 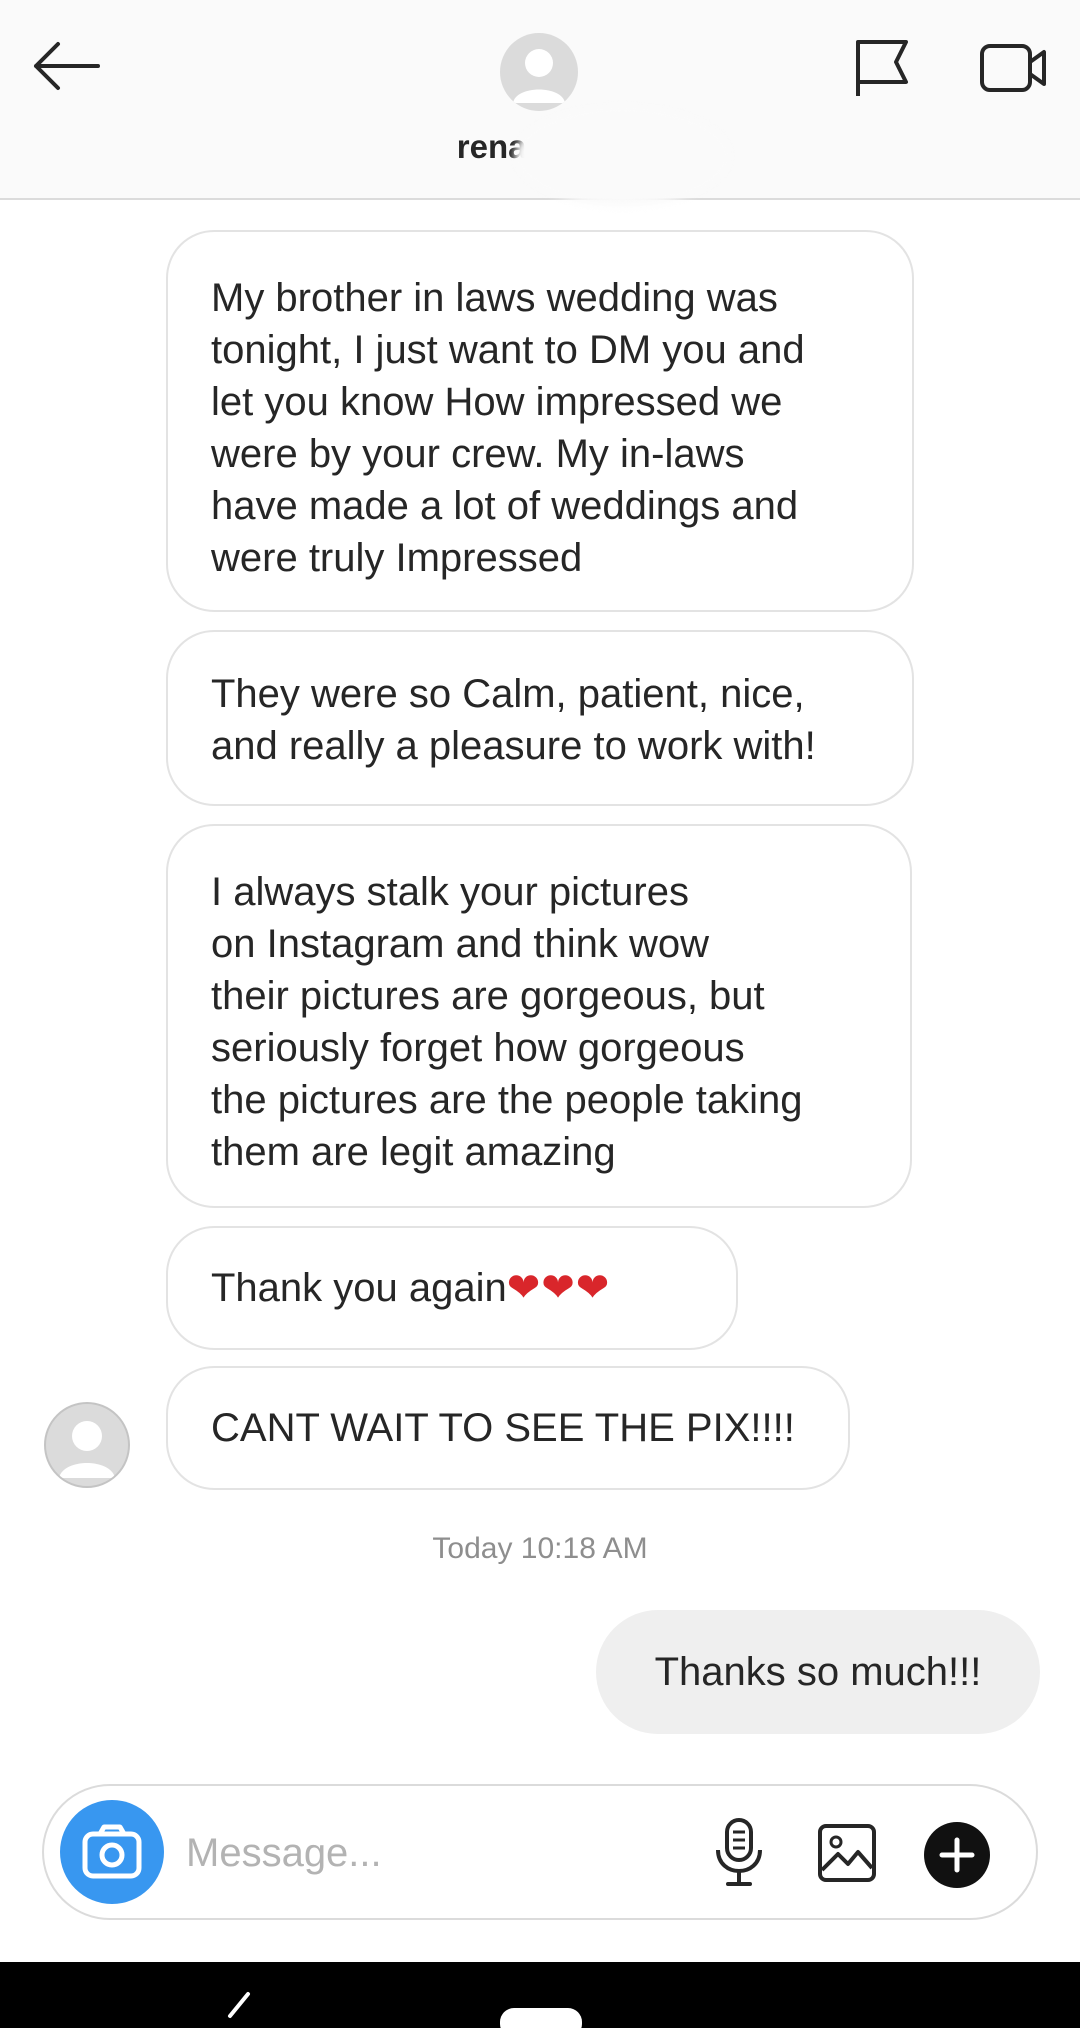 I want to click on report-button, so click(x=883, y=67).